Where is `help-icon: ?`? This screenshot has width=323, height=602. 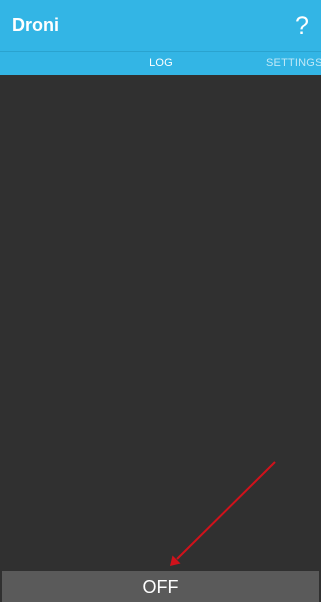
help-icon: ? is located at coordinates (302, 25).